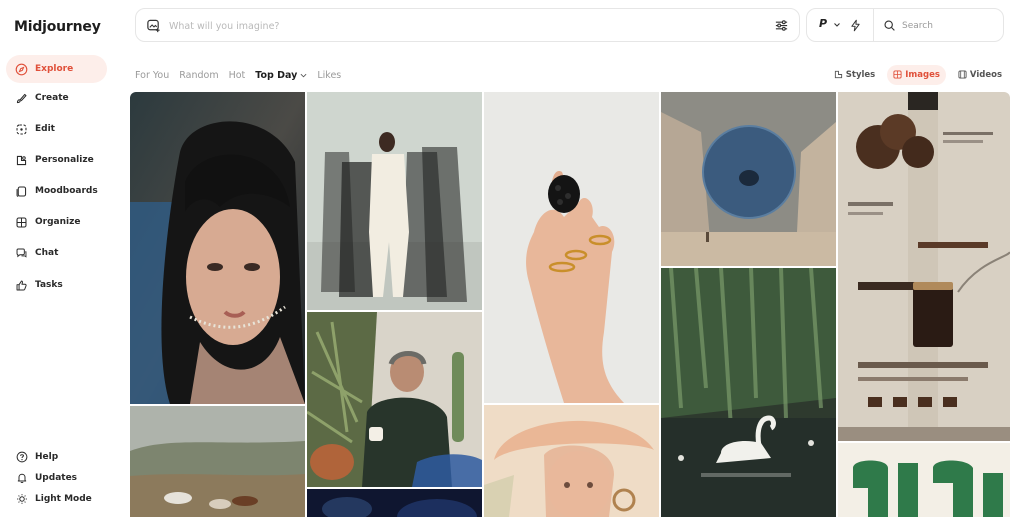 The height and width of the screenshot is (517, 1024). I want to click on sliders-icon, so click(781, 25).